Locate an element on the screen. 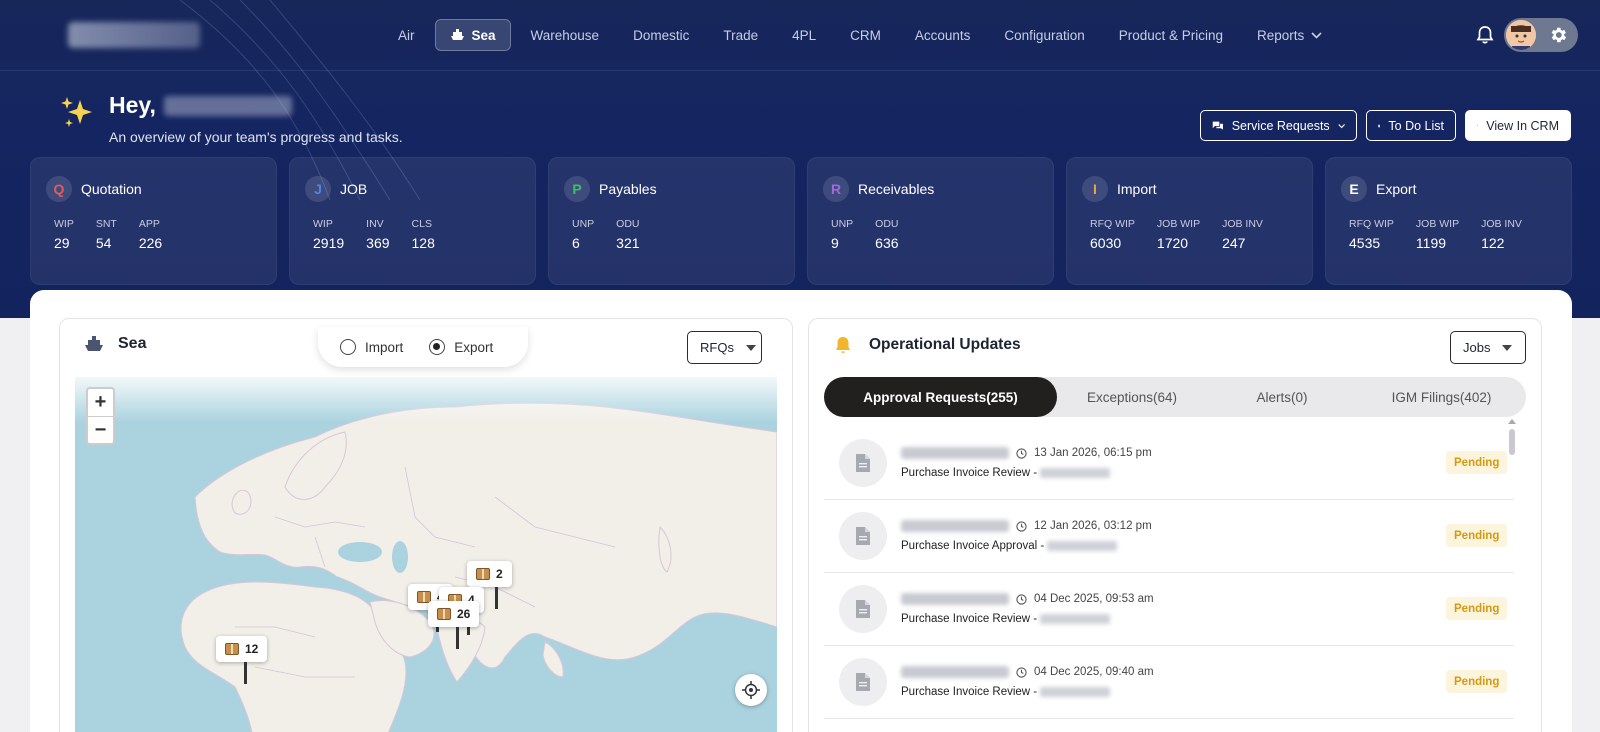 The width and height of the screenshot is (1600, 732). map-marker: 26 is located at coordinates (454, 625).